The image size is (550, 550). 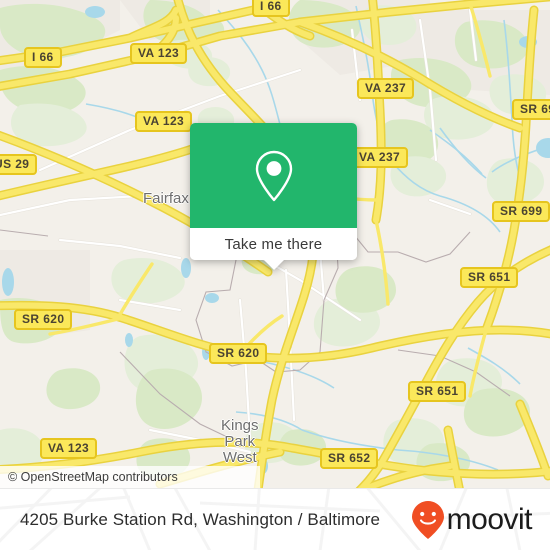 I want to click on callout-cta-label: Take me there, so click(x=273, y=244).